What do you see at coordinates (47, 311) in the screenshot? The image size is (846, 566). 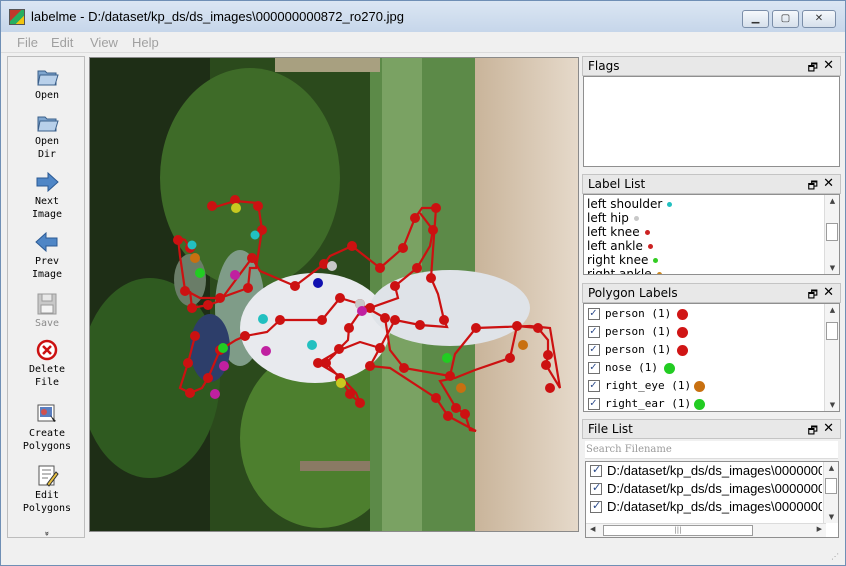 I see `save-button: Save` at bounding box center [47, 311].